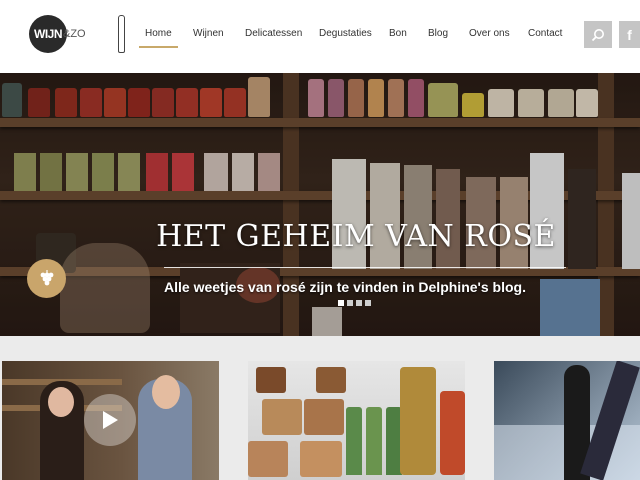 The height and width of the screenshot is (480, 640). Describe the element at coordinates (158, 38) in the screenshot. I see `nav-home: Home` at that location.